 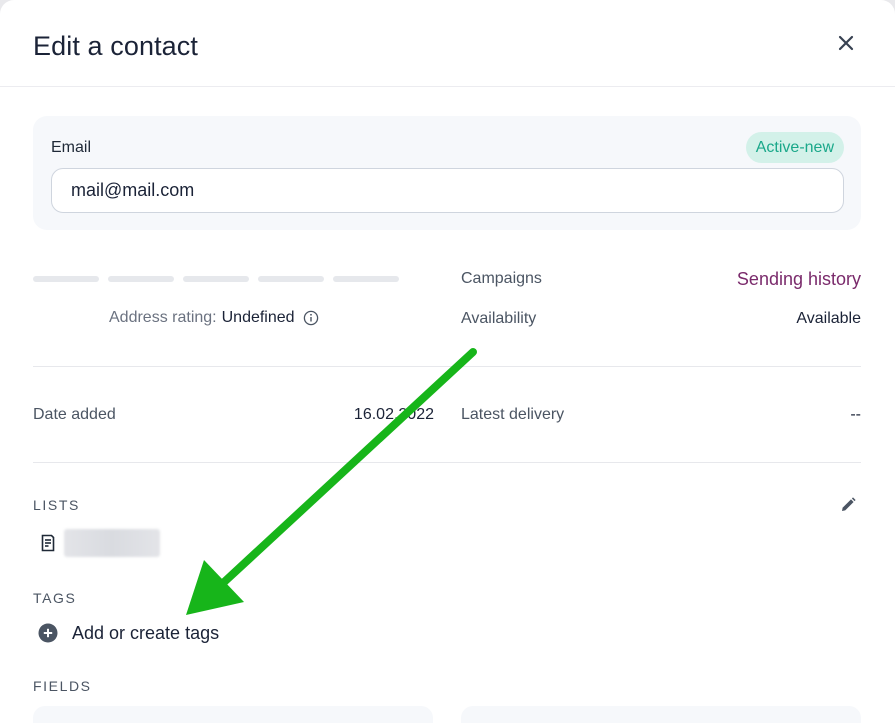 I want to click on lists-section-title: LISTS, so click(x=56, y=505).